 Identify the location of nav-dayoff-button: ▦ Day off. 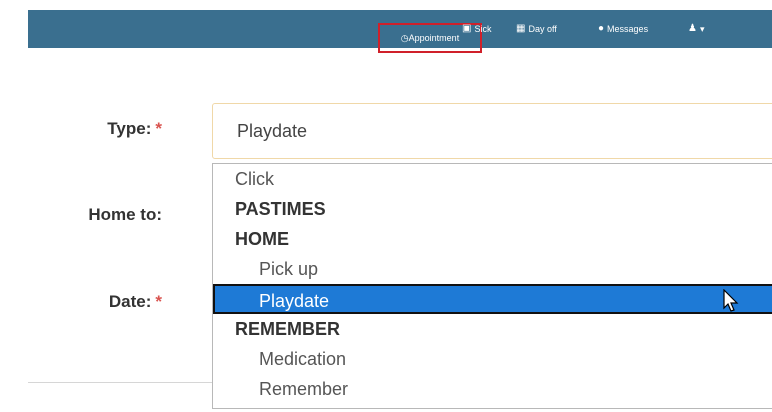
(536, 29).